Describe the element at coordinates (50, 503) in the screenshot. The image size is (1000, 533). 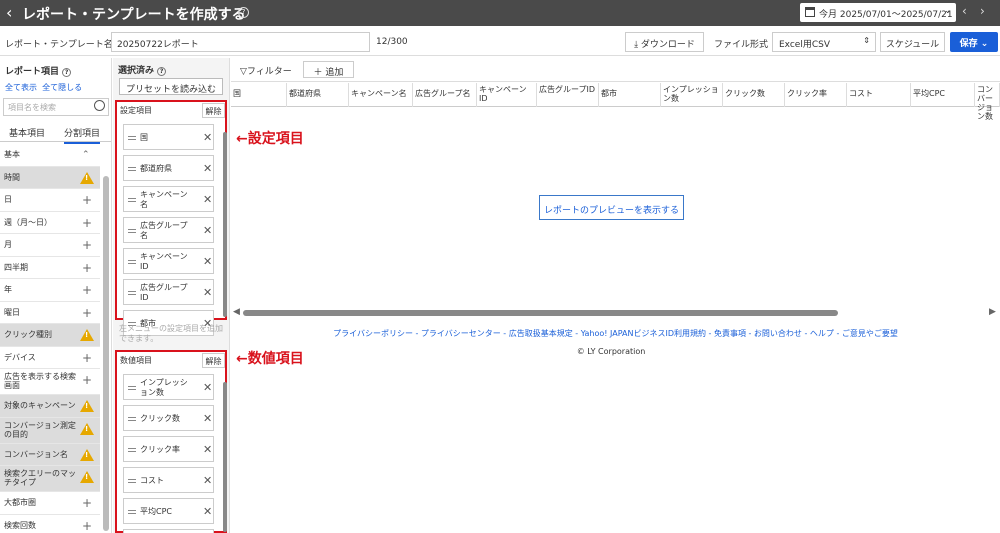
I see `list-item: 大都市圏 +` at that location.